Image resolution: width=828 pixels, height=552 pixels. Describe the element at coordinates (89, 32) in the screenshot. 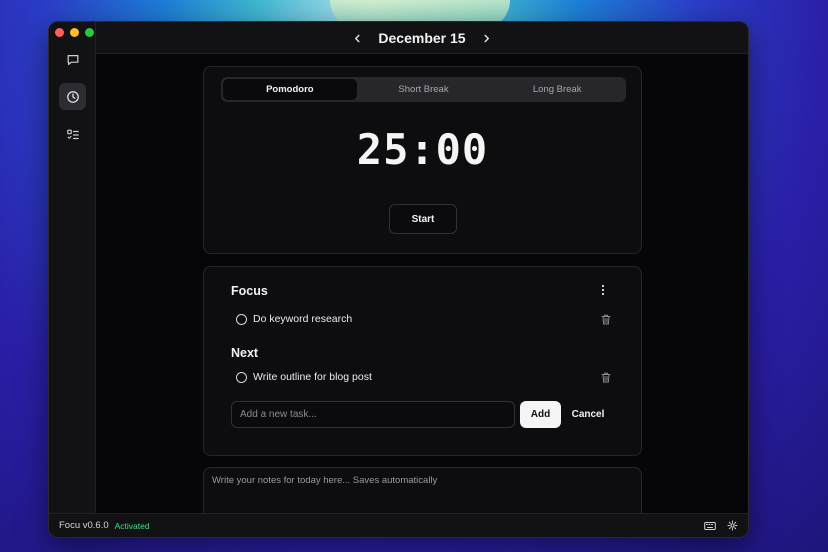

I see `zoom-window-button` at that location.